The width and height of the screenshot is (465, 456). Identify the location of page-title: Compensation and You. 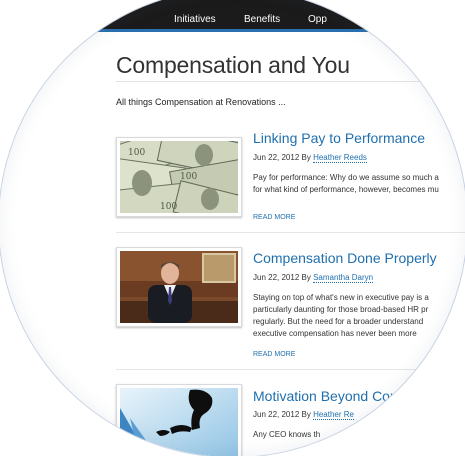
(233, 65).